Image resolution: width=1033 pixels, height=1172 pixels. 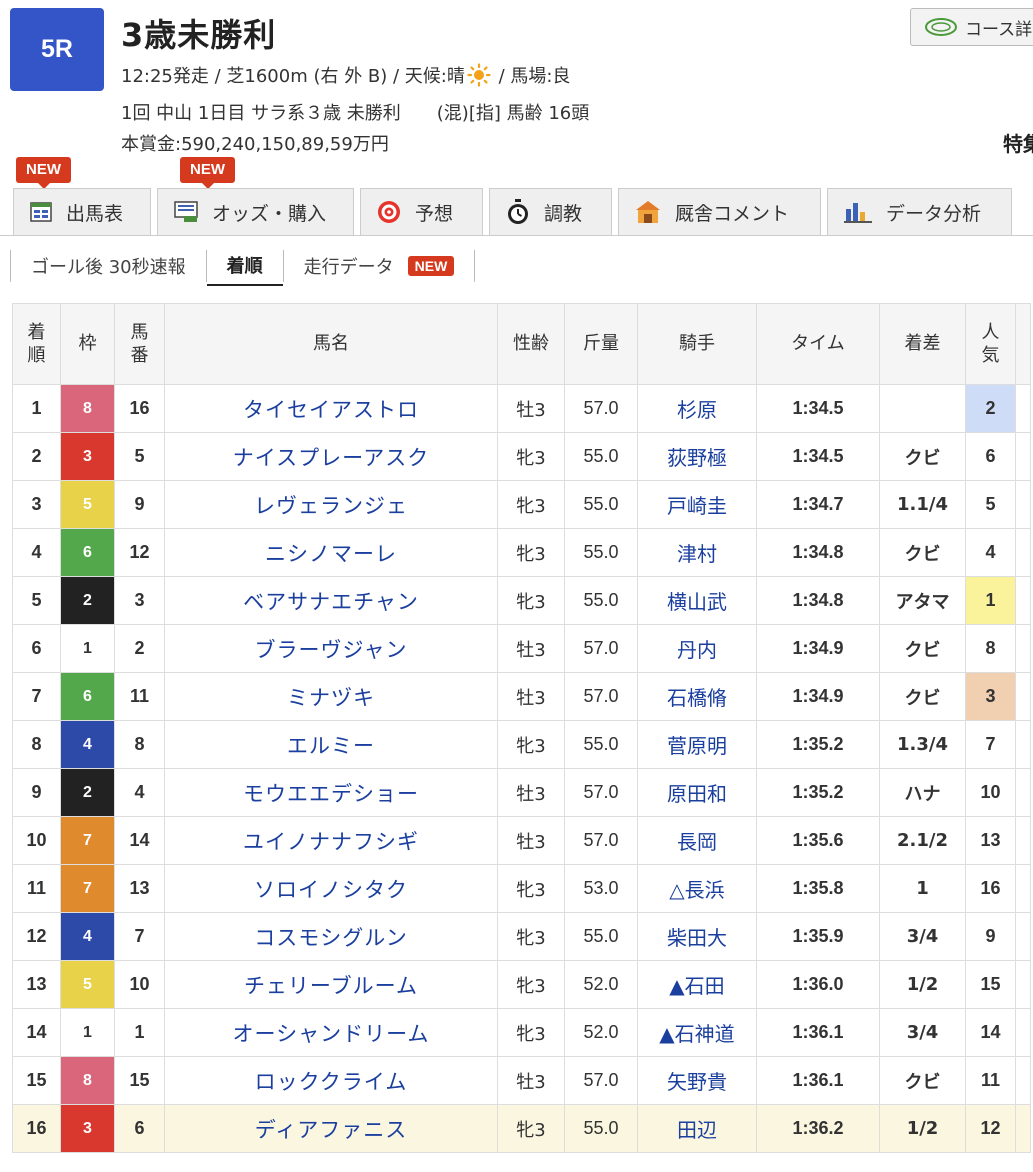 I want to click on rank-cell: 8, so click(x=36, y=744).